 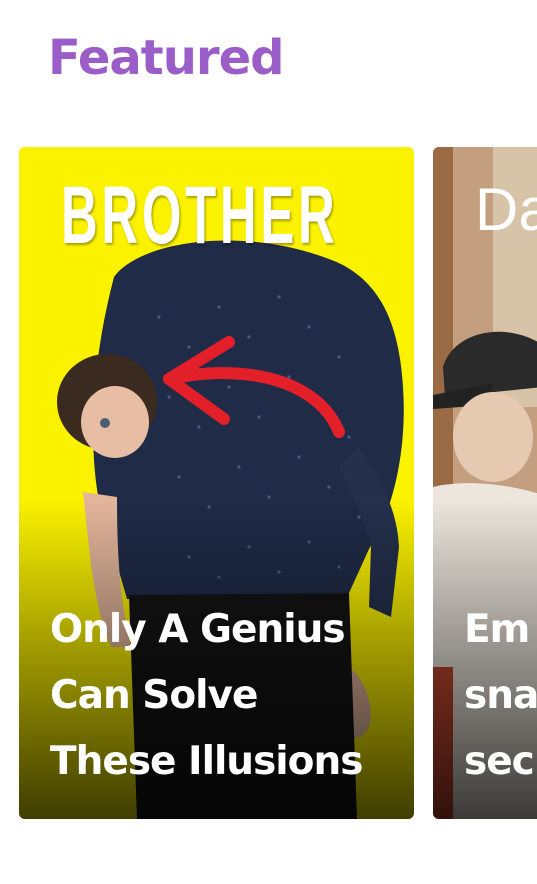 I want to click on card-headline-line: Em, so click(x=497, y=629).